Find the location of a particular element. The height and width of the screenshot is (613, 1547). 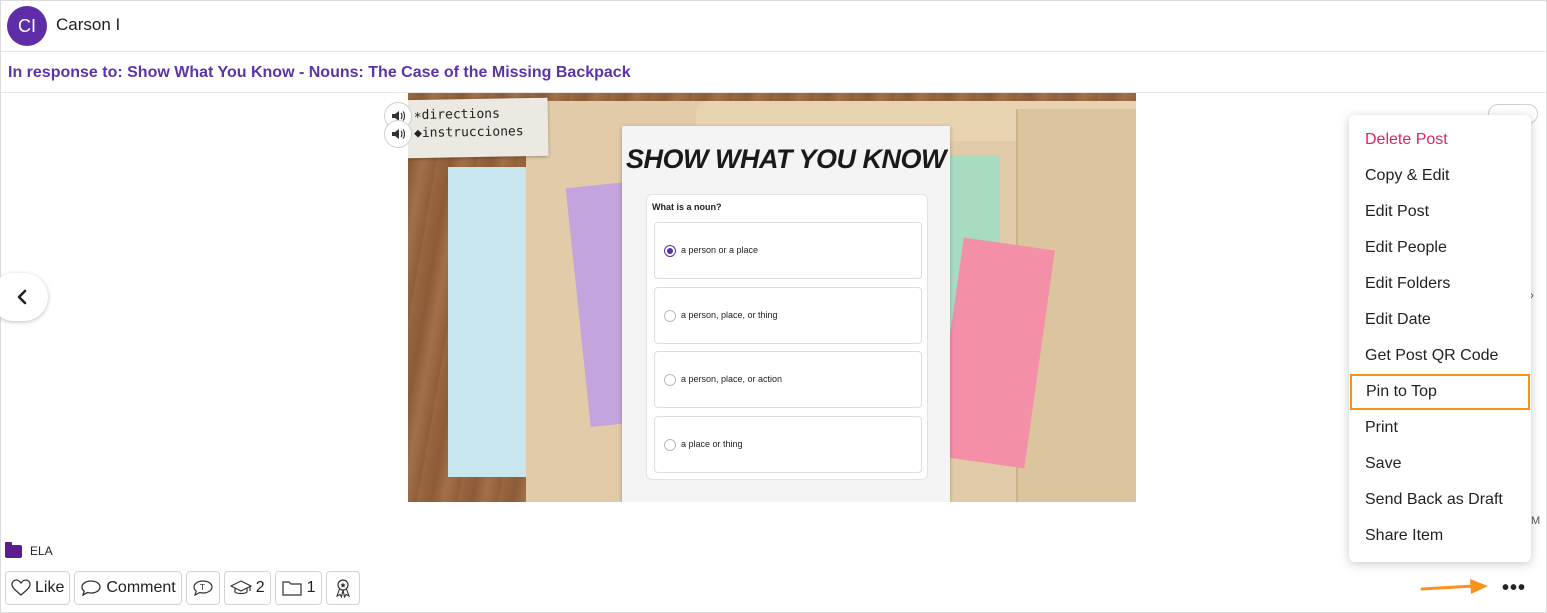

menu-item-qr-code: Get Post QR Code is located at coordinates (1440, 356).